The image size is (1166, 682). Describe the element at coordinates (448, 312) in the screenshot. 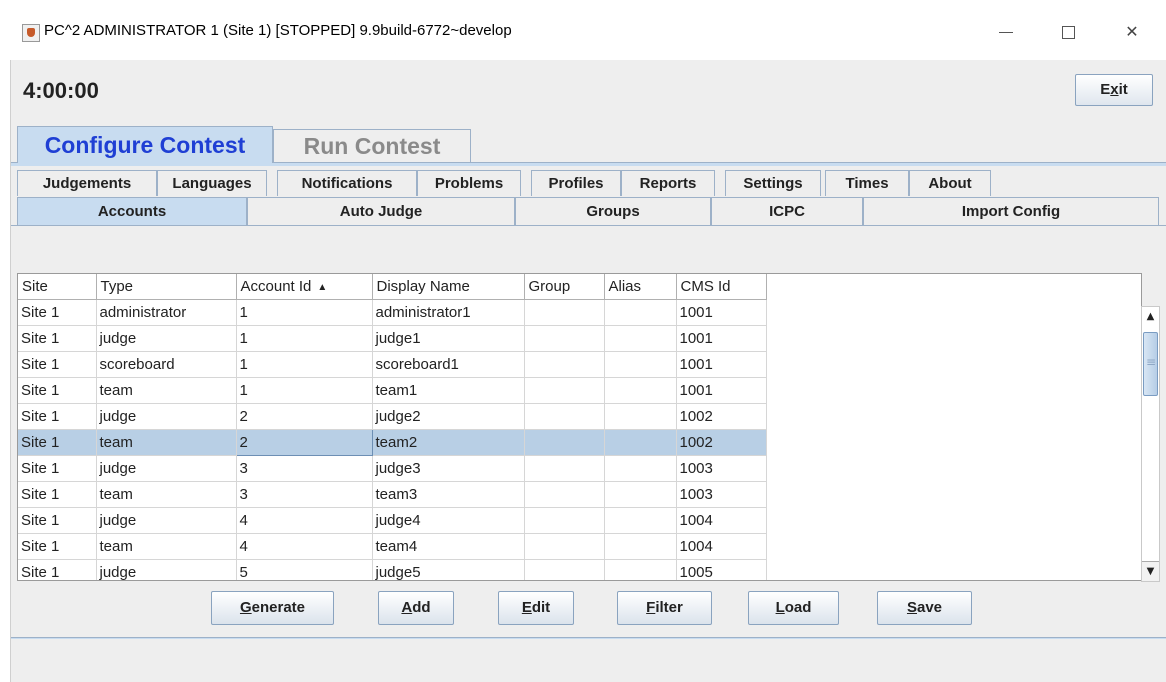

I see `table-cell: administrator1` at that location.